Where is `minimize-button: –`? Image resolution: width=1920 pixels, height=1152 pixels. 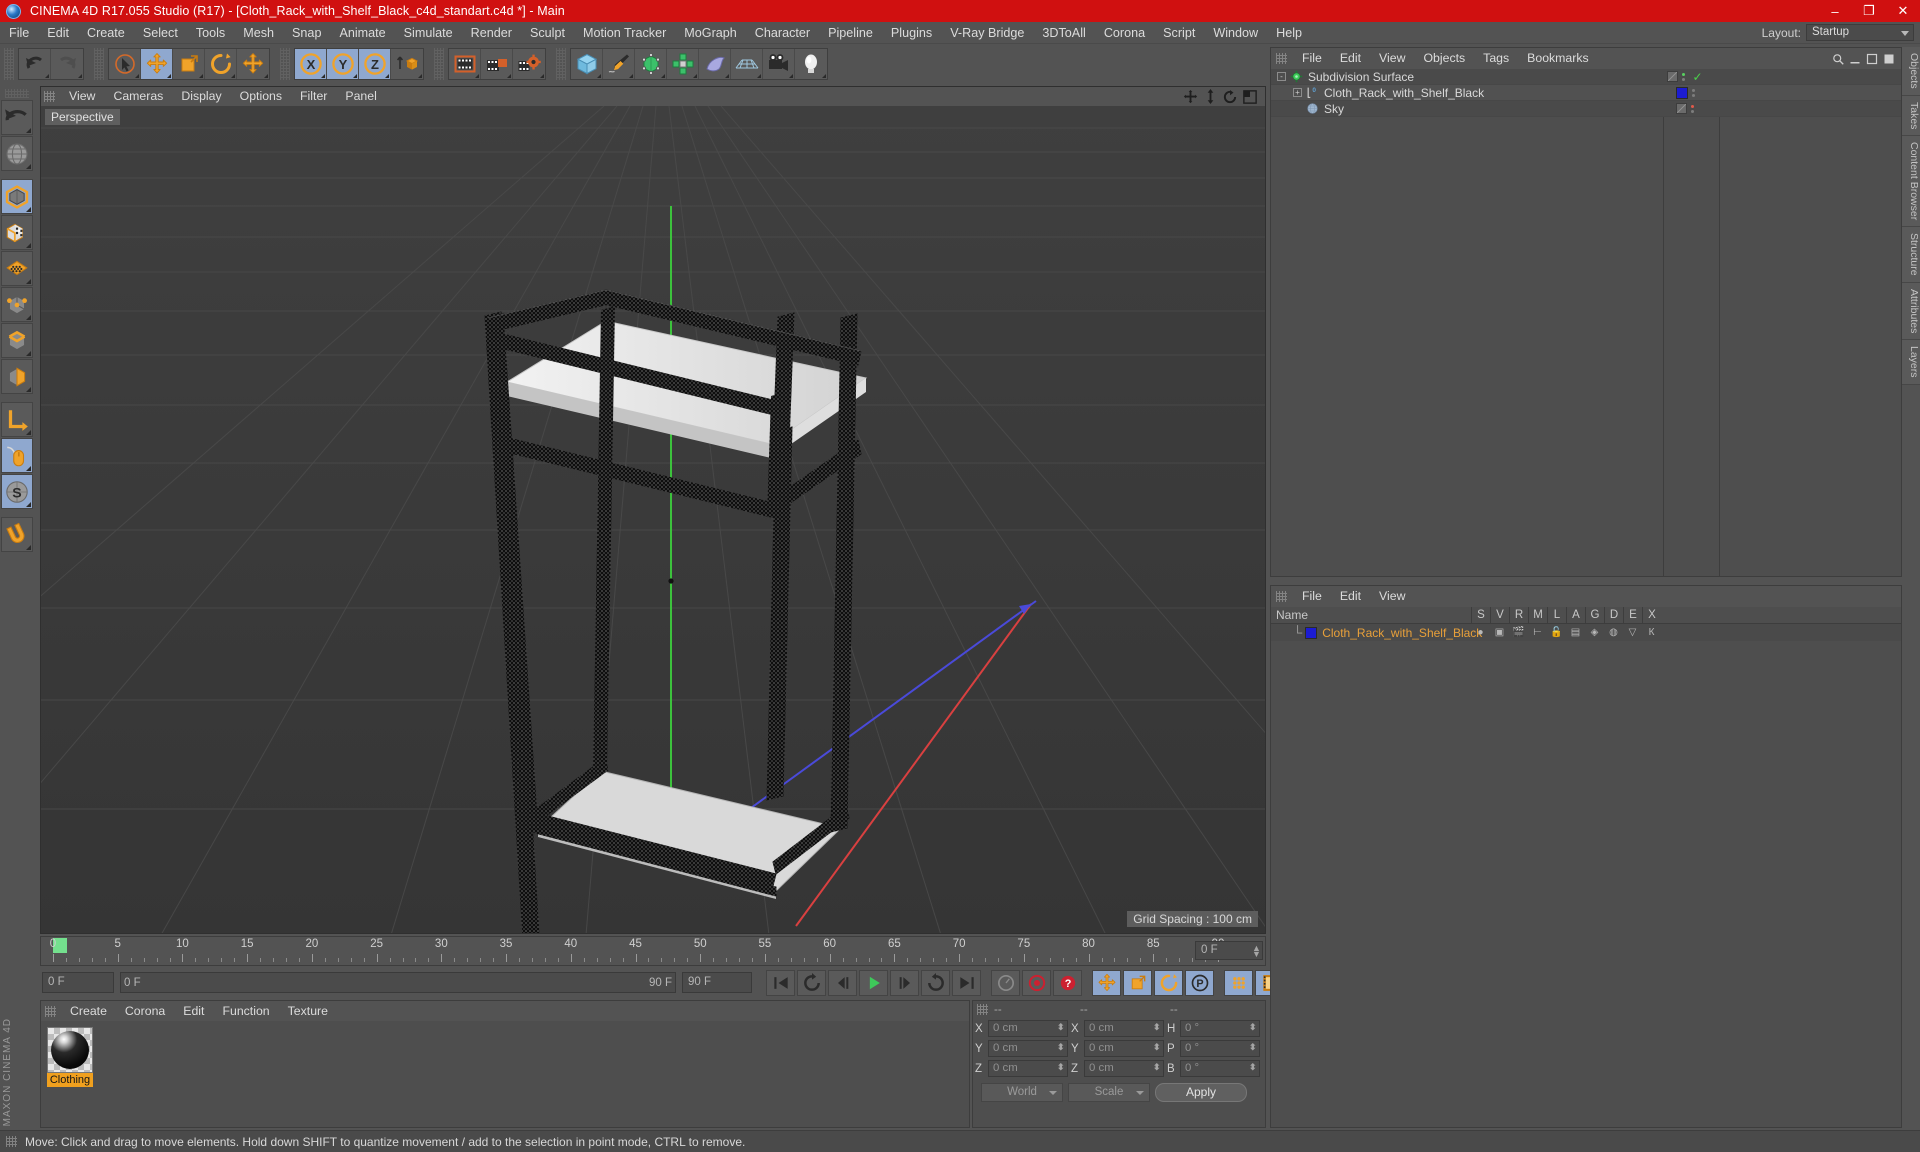 minimize-button: – is located at coordinates (1835, 11).